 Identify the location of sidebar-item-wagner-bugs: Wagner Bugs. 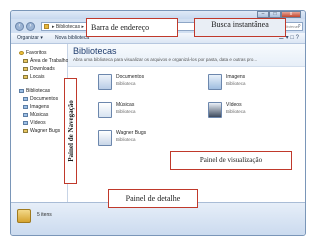
(41, 131).